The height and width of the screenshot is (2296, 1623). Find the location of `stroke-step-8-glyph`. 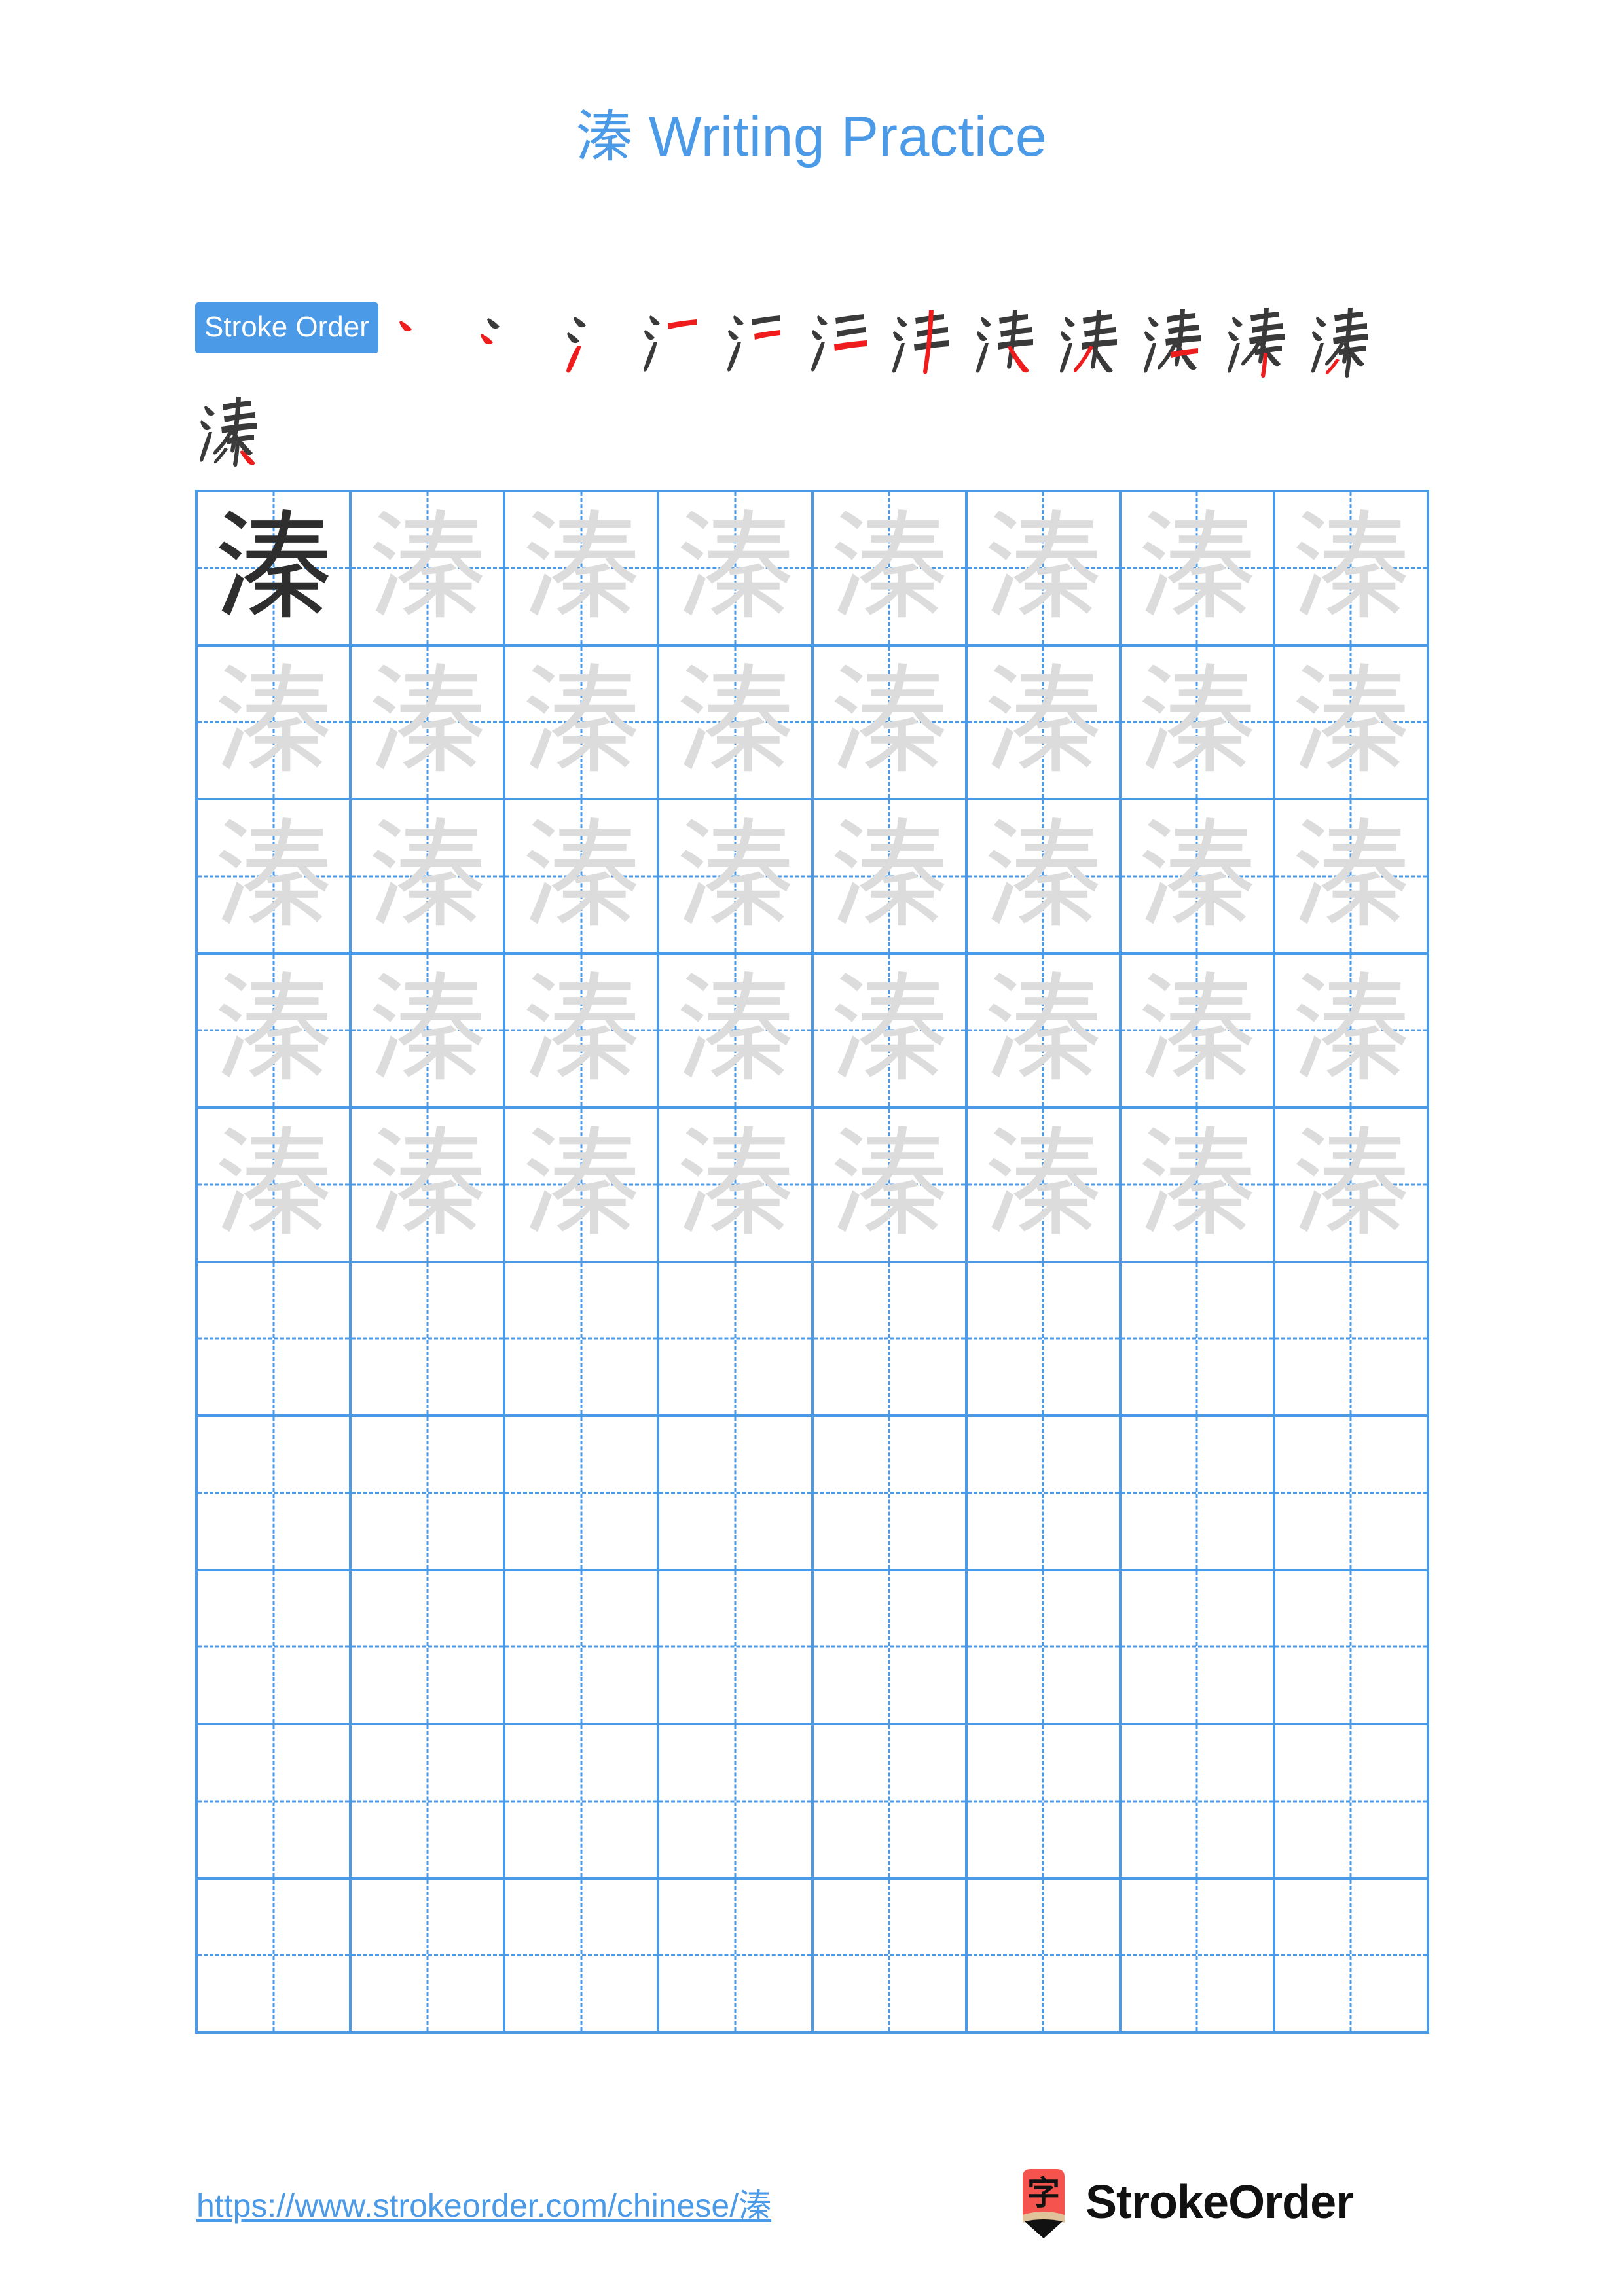

stroke-step-8-glyph is located at coordinates (1004, 341).